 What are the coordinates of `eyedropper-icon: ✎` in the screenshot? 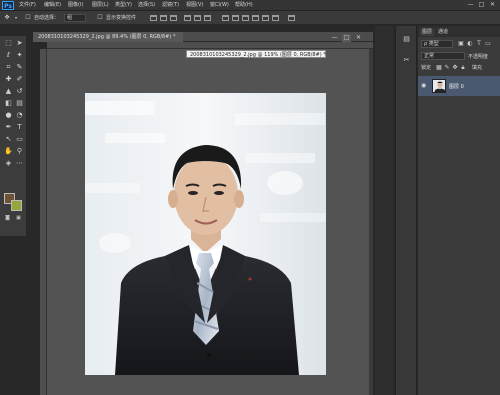 It's located at (19, 67).